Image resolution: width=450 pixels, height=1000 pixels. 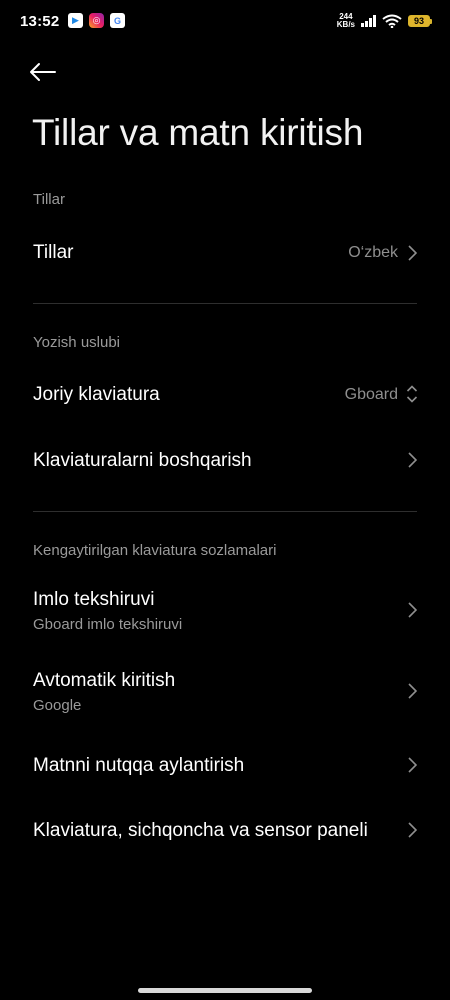 I want to click on languages-row-value: O‘zbek, so click(x=373, y=252).